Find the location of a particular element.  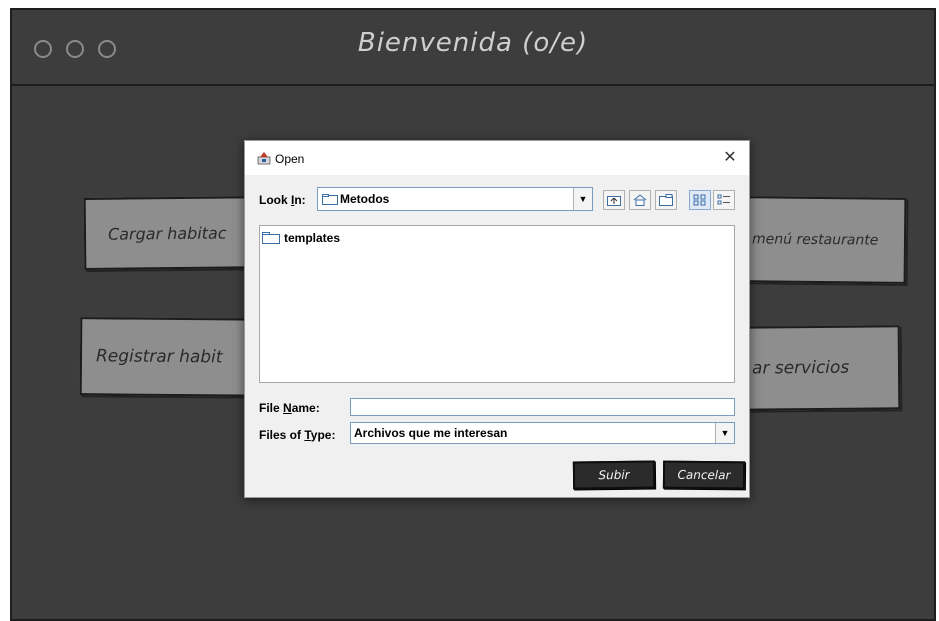

new-folder-button is located at coordinates (666, 200).